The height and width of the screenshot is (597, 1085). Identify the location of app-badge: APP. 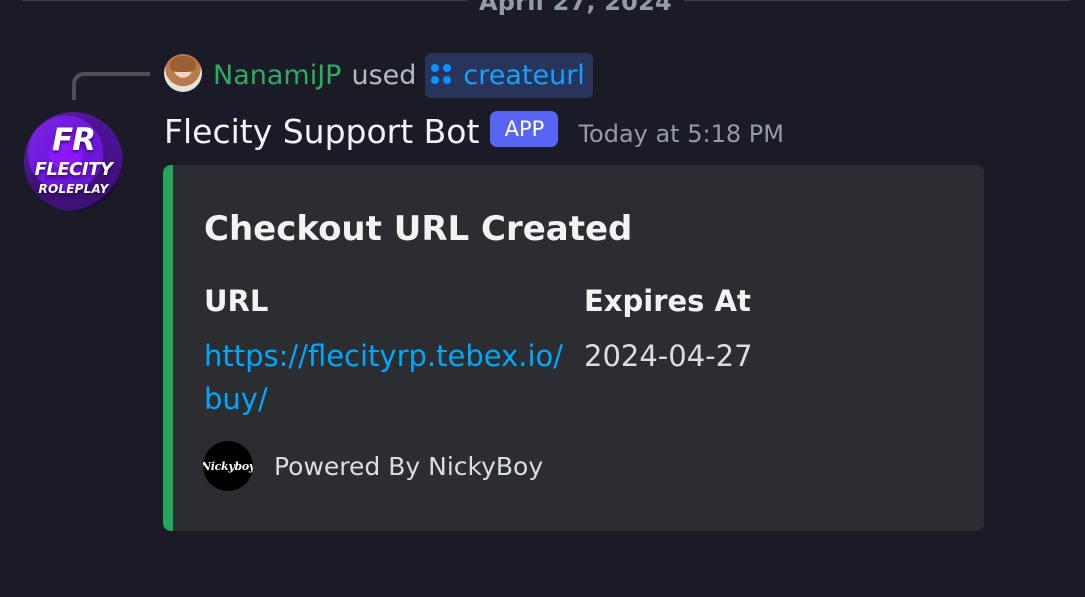
(524, 128).